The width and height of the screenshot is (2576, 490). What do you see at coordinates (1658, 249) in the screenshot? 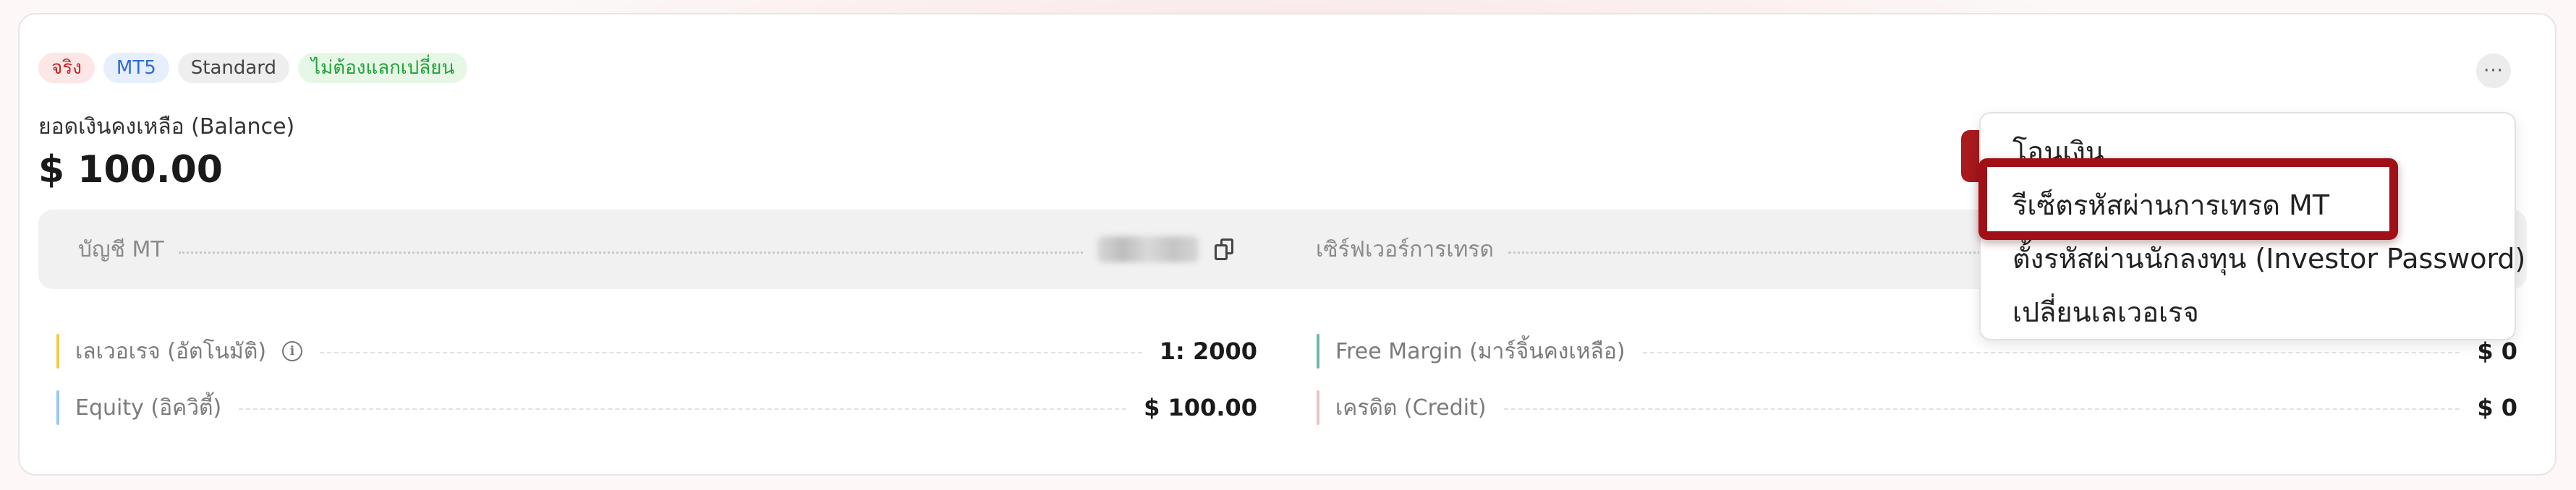
I see `server-row: เซิร์ฟเวอร์การเทรด` at bounding box center [1658, 249].